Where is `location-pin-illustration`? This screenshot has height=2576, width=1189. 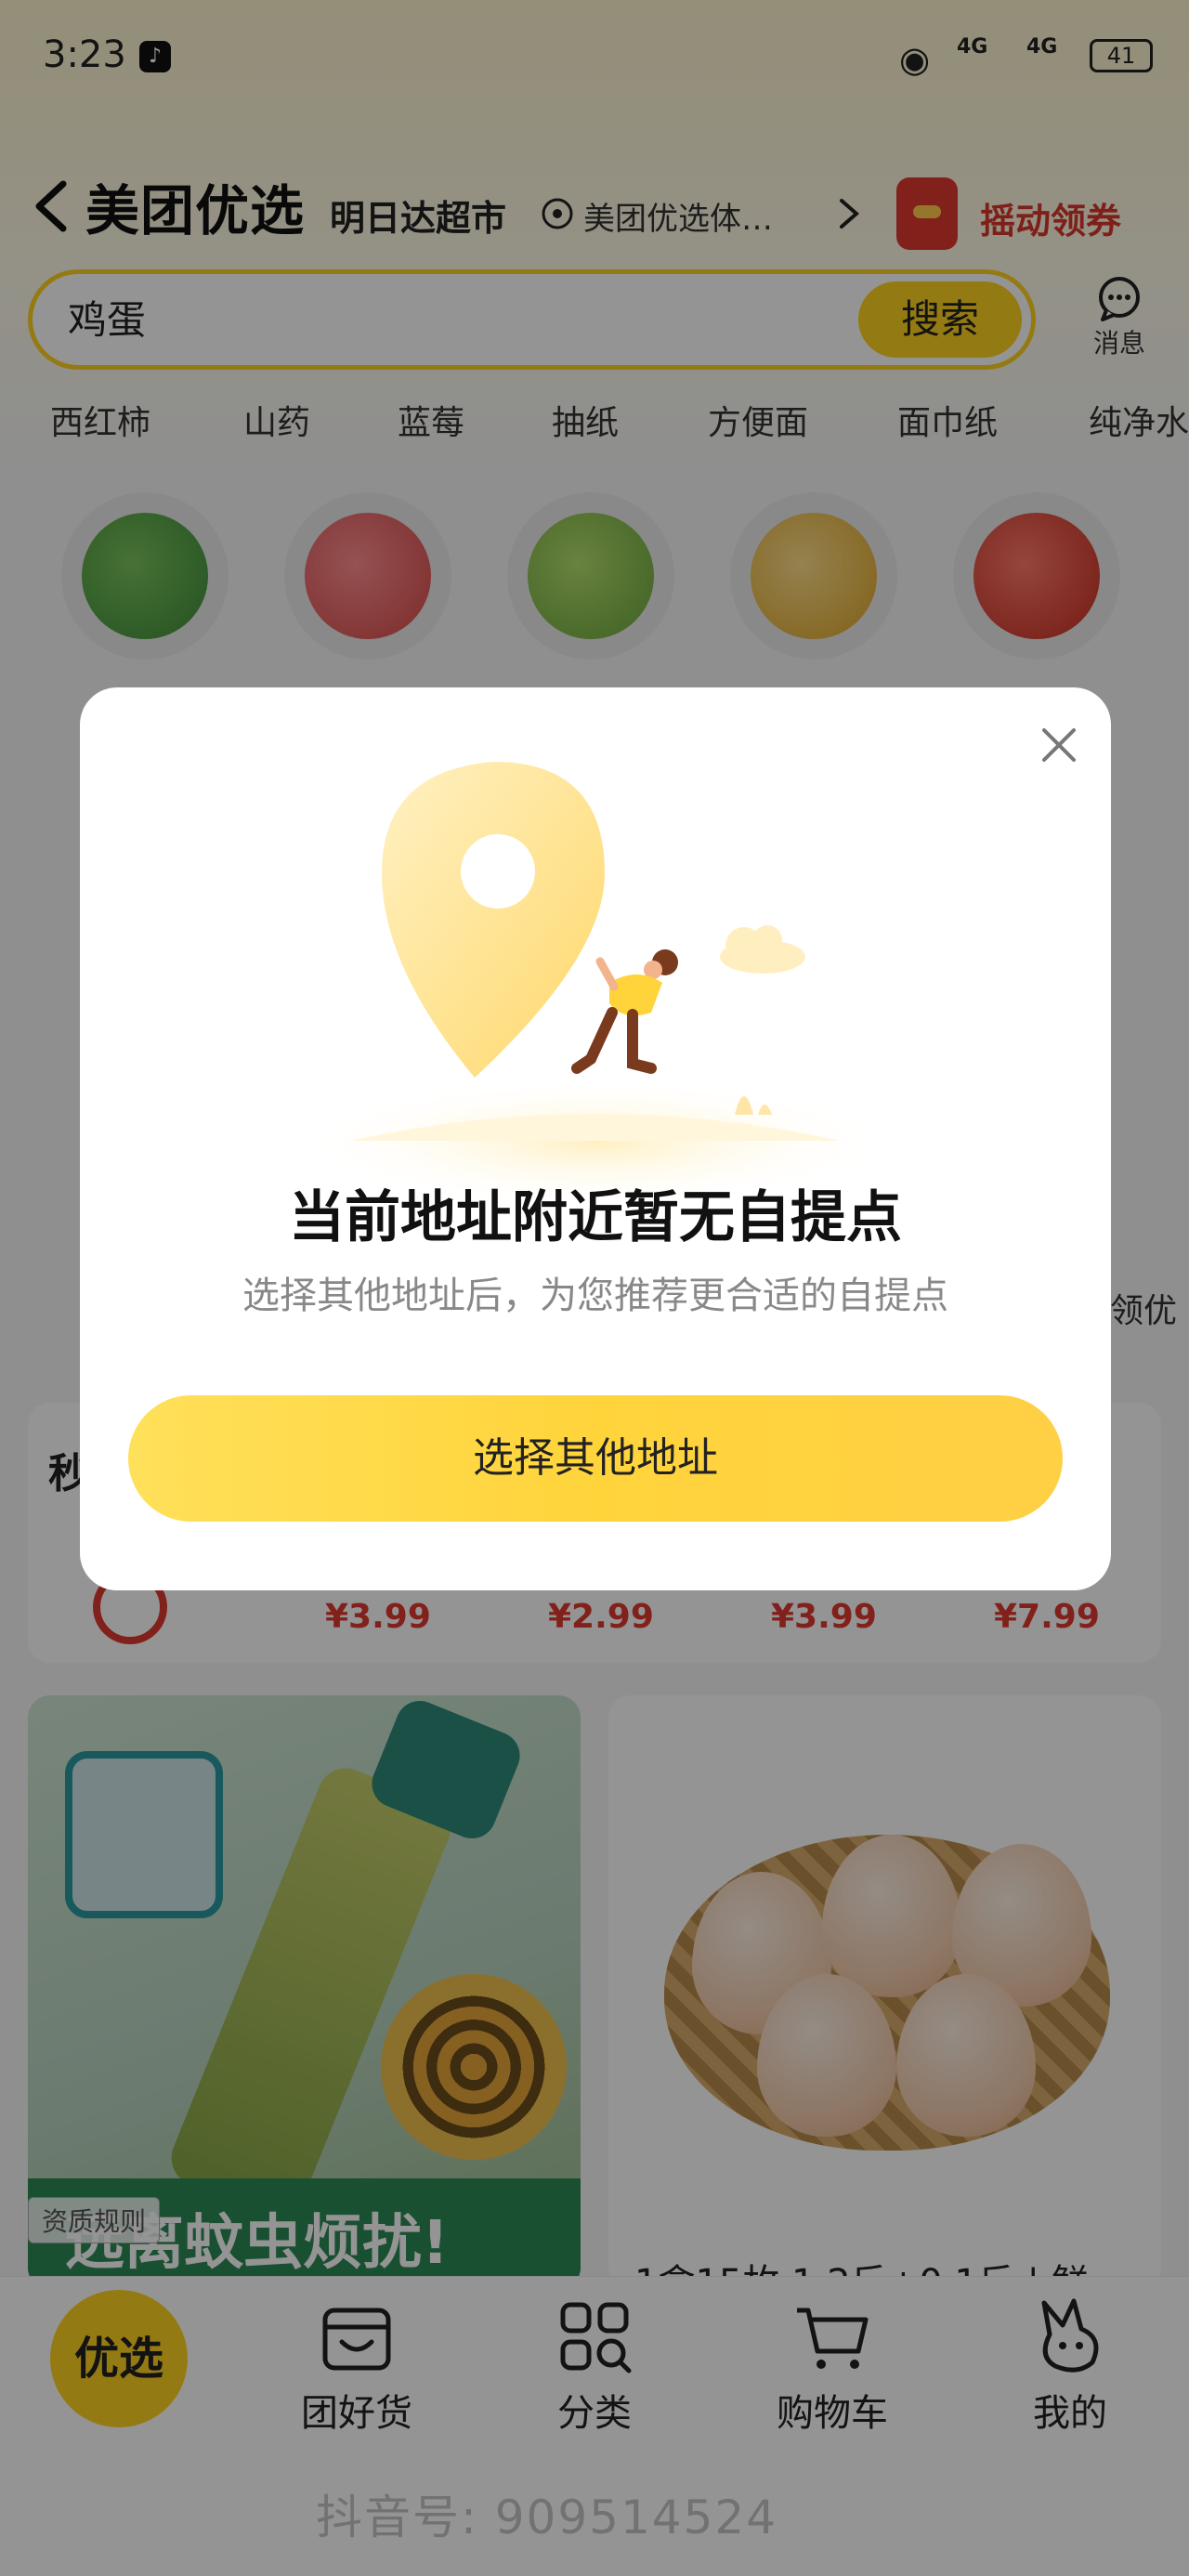
location-pin-illustration is located at coordinates (595, 985).